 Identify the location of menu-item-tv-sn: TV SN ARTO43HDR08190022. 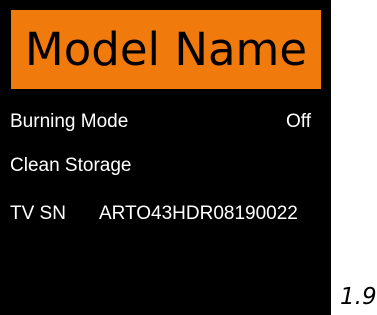
(166, 214).